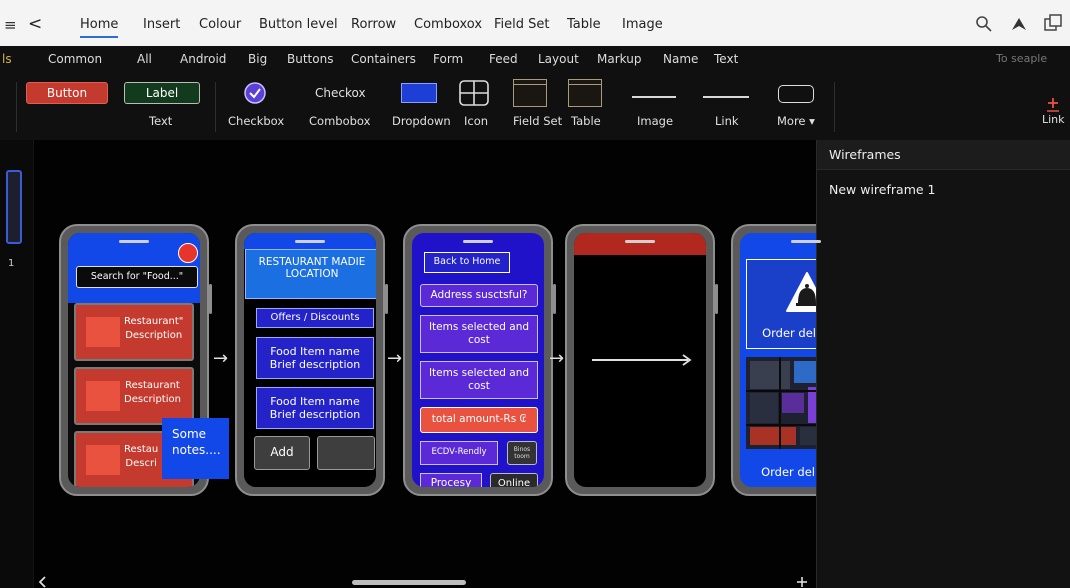 This screenshot has height=588, width=1070. I want to click on horizontal-scrollbar, so click(409, 582).